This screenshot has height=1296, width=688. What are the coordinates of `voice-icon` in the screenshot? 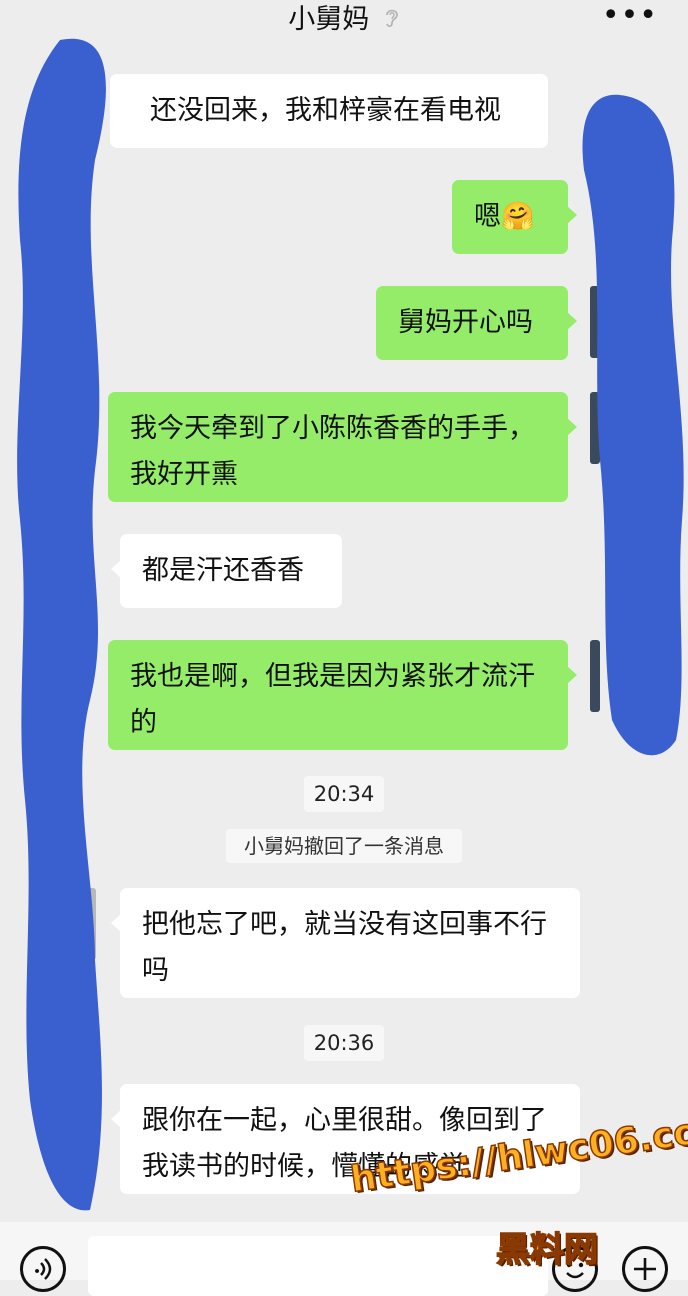 It's located at (43, 1269).